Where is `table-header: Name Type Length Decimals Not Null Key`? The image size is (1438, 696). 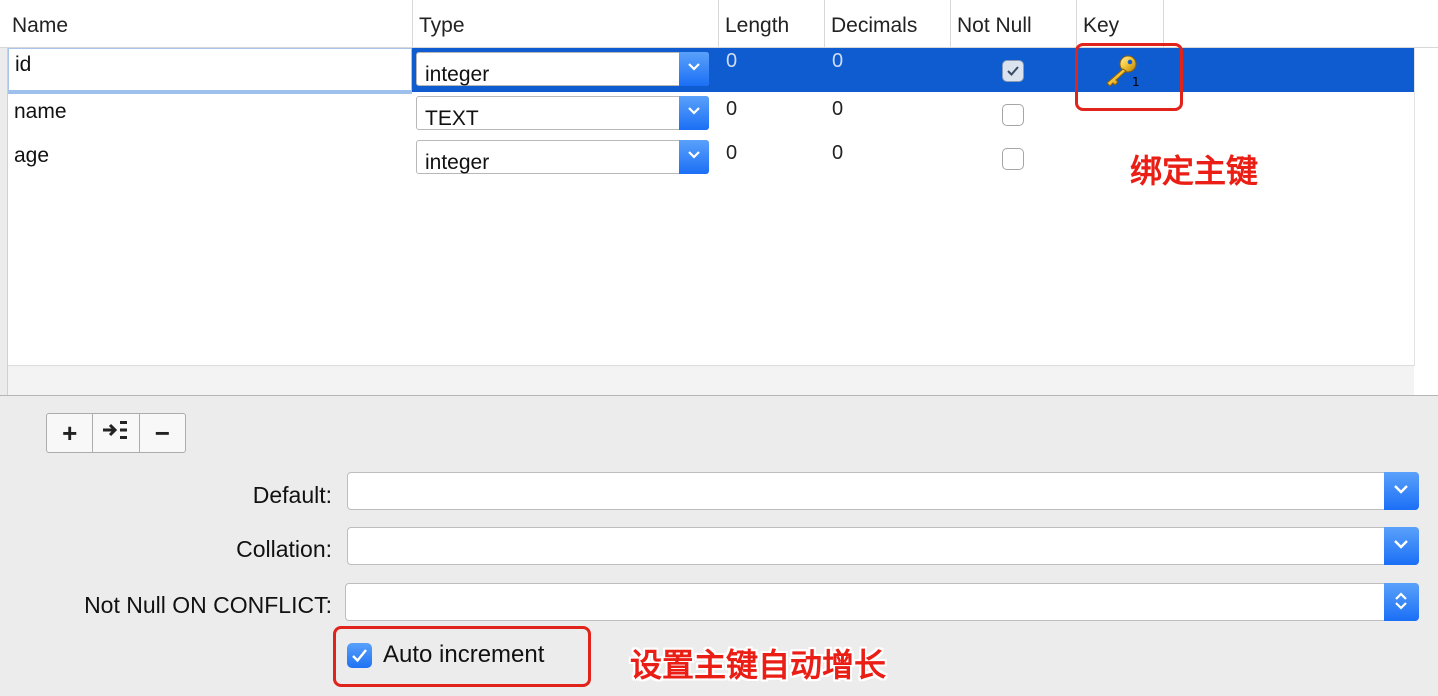
table-header: Name Type Length Decimals Not Null Key is located at coordinates (719, 24).